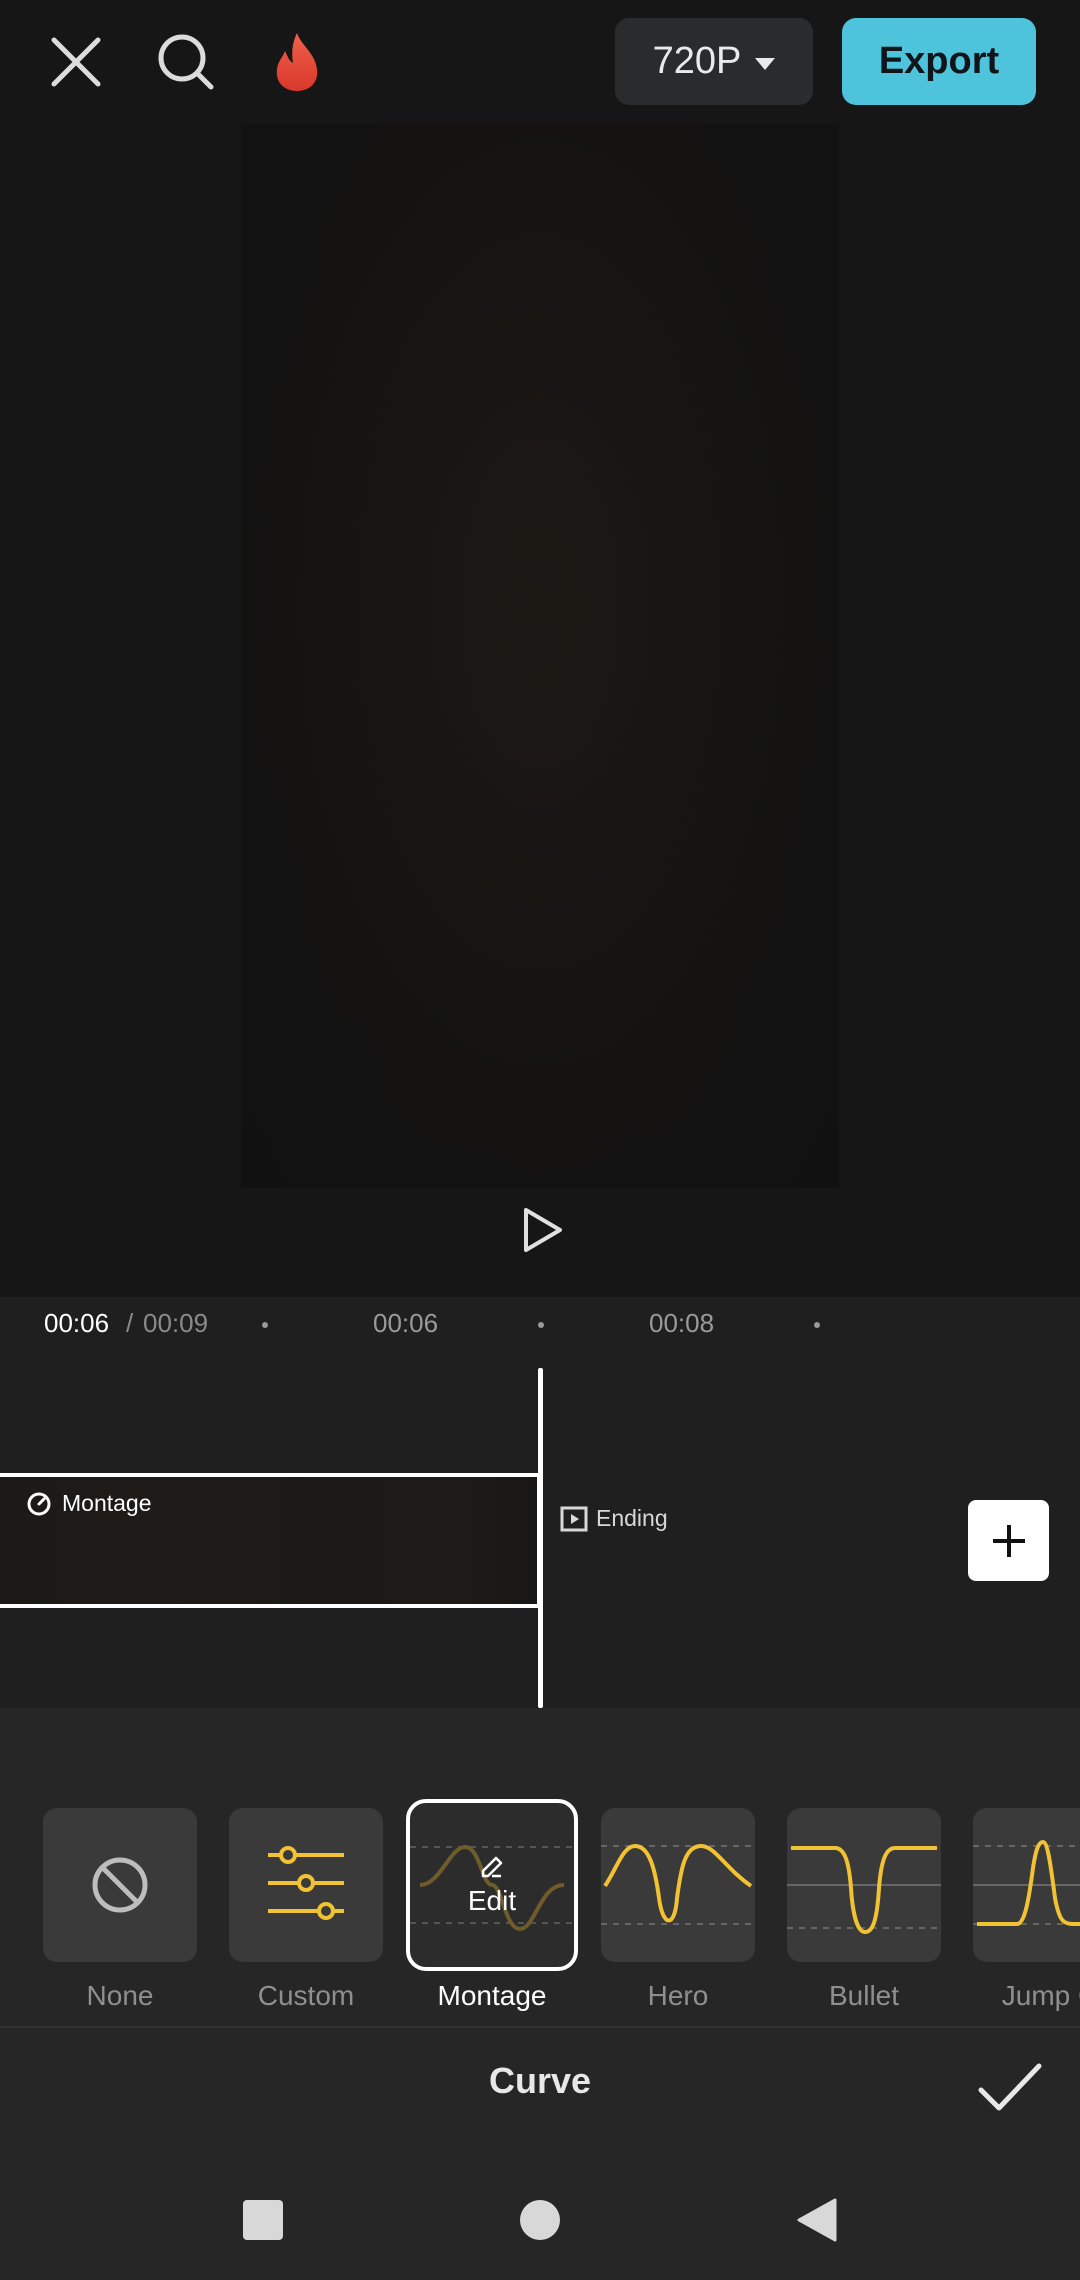  Describe the element at coordinates (682, 1323) in the screenshot. I see `tick-label: 00:08` at that location.